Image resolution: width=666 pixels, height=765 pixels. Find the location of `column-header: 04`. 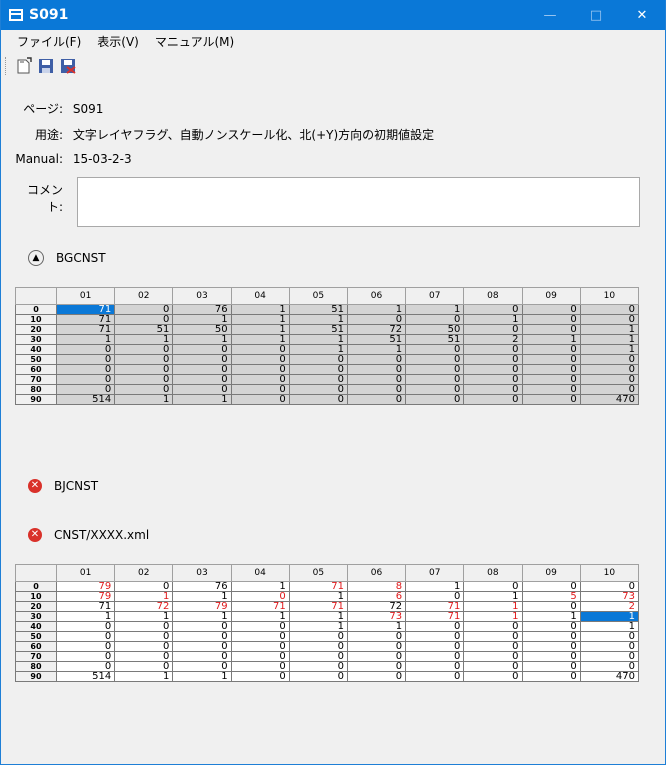

column-header: 04 is located at coordinates (260, 573).